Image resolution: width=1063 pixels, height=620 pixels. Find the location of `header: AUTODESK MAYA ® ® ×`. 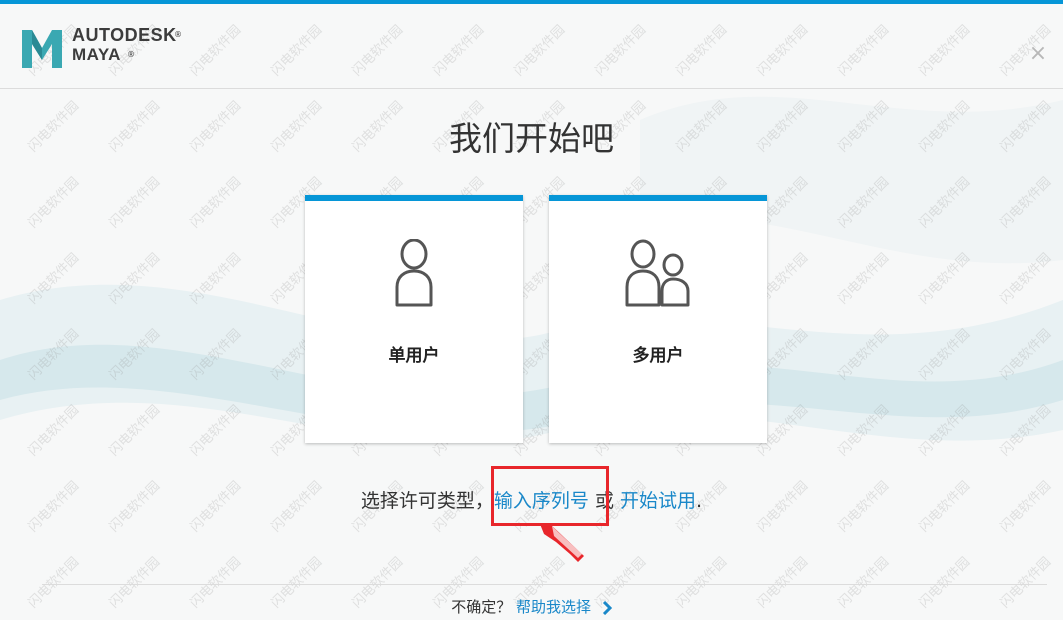

header: AUTODESK MAYA ® ® × is located at coordinates (531, 46).